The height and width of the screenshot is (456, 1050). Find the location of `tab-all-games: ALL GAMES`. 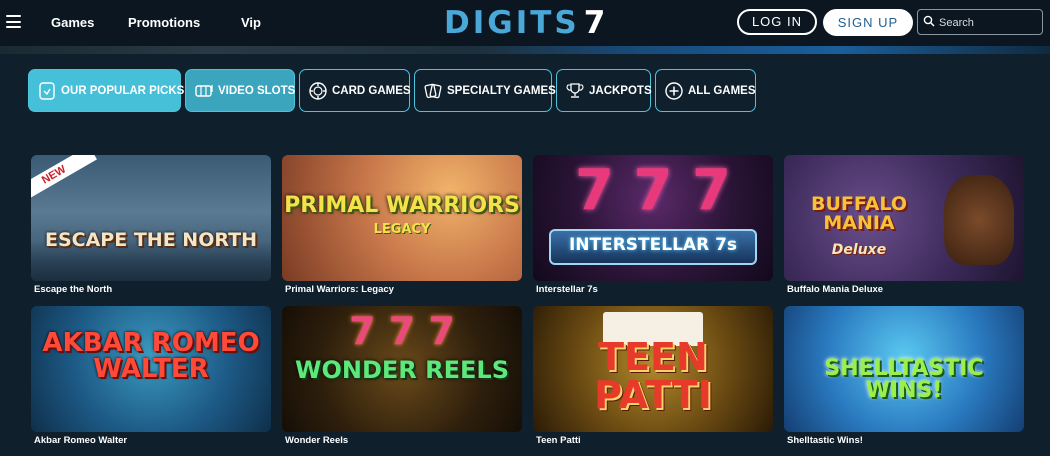

tab-all-games: ALL GAMES is located at coordinates (705, 90).